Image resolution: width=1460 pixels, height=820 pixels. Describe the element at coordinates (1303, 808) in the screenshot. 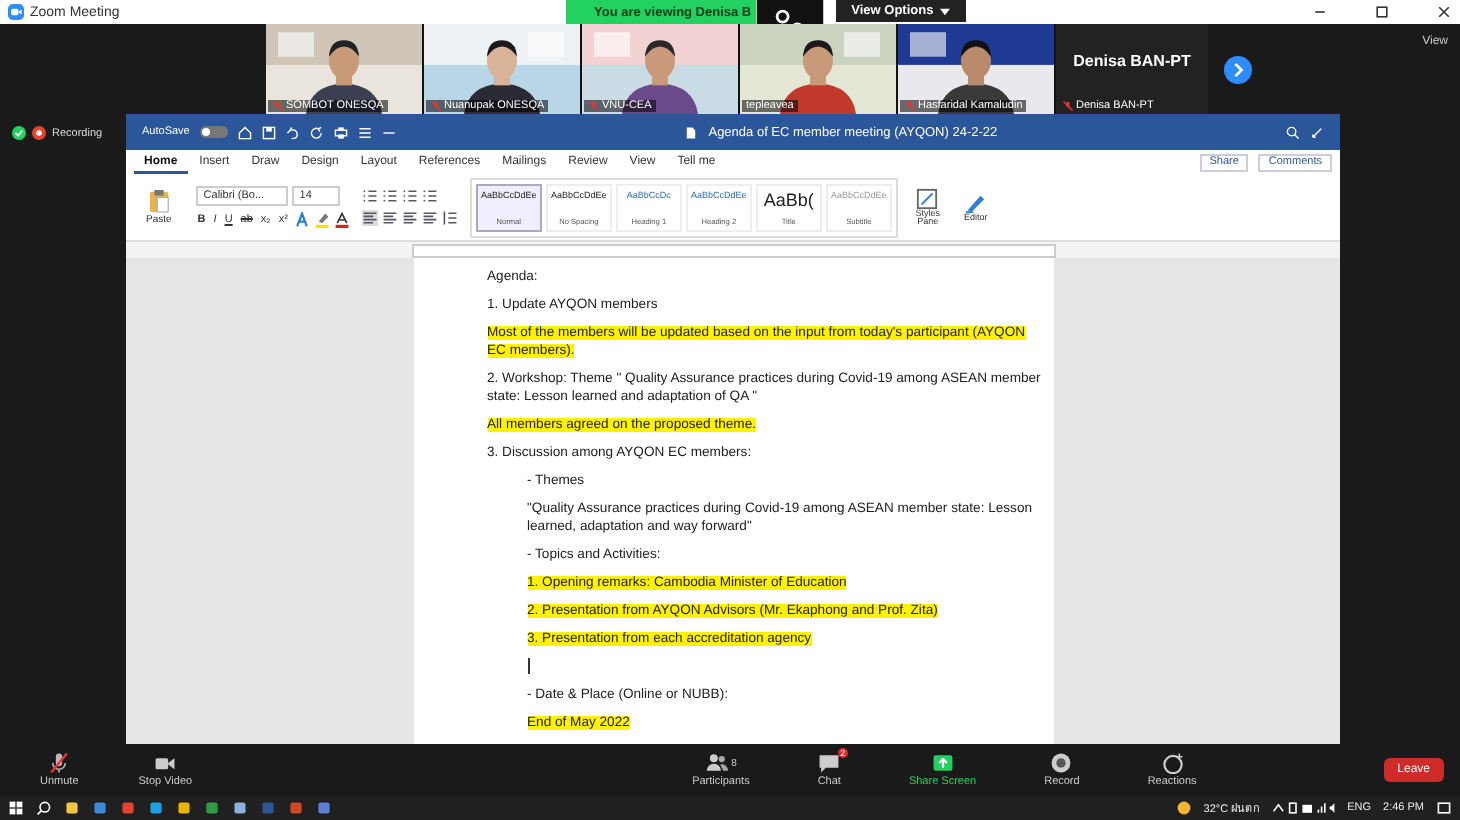

I see `tray-icons-drawing` at that location.